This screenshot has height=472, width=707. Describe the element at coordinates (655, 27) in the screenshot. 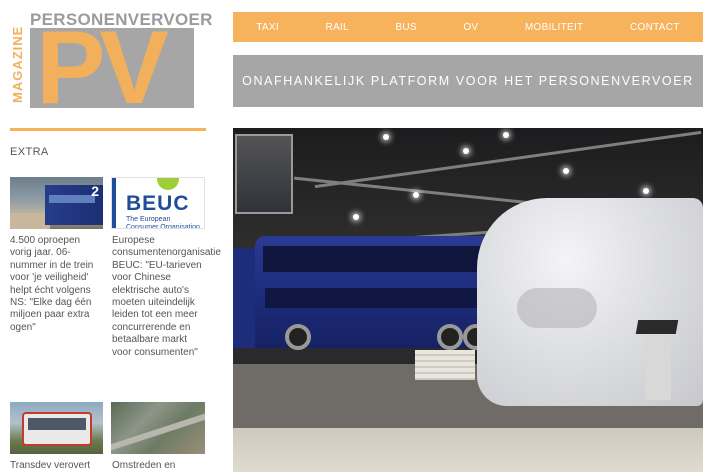

I see `nav-item-contact: CONTACT` at that location.